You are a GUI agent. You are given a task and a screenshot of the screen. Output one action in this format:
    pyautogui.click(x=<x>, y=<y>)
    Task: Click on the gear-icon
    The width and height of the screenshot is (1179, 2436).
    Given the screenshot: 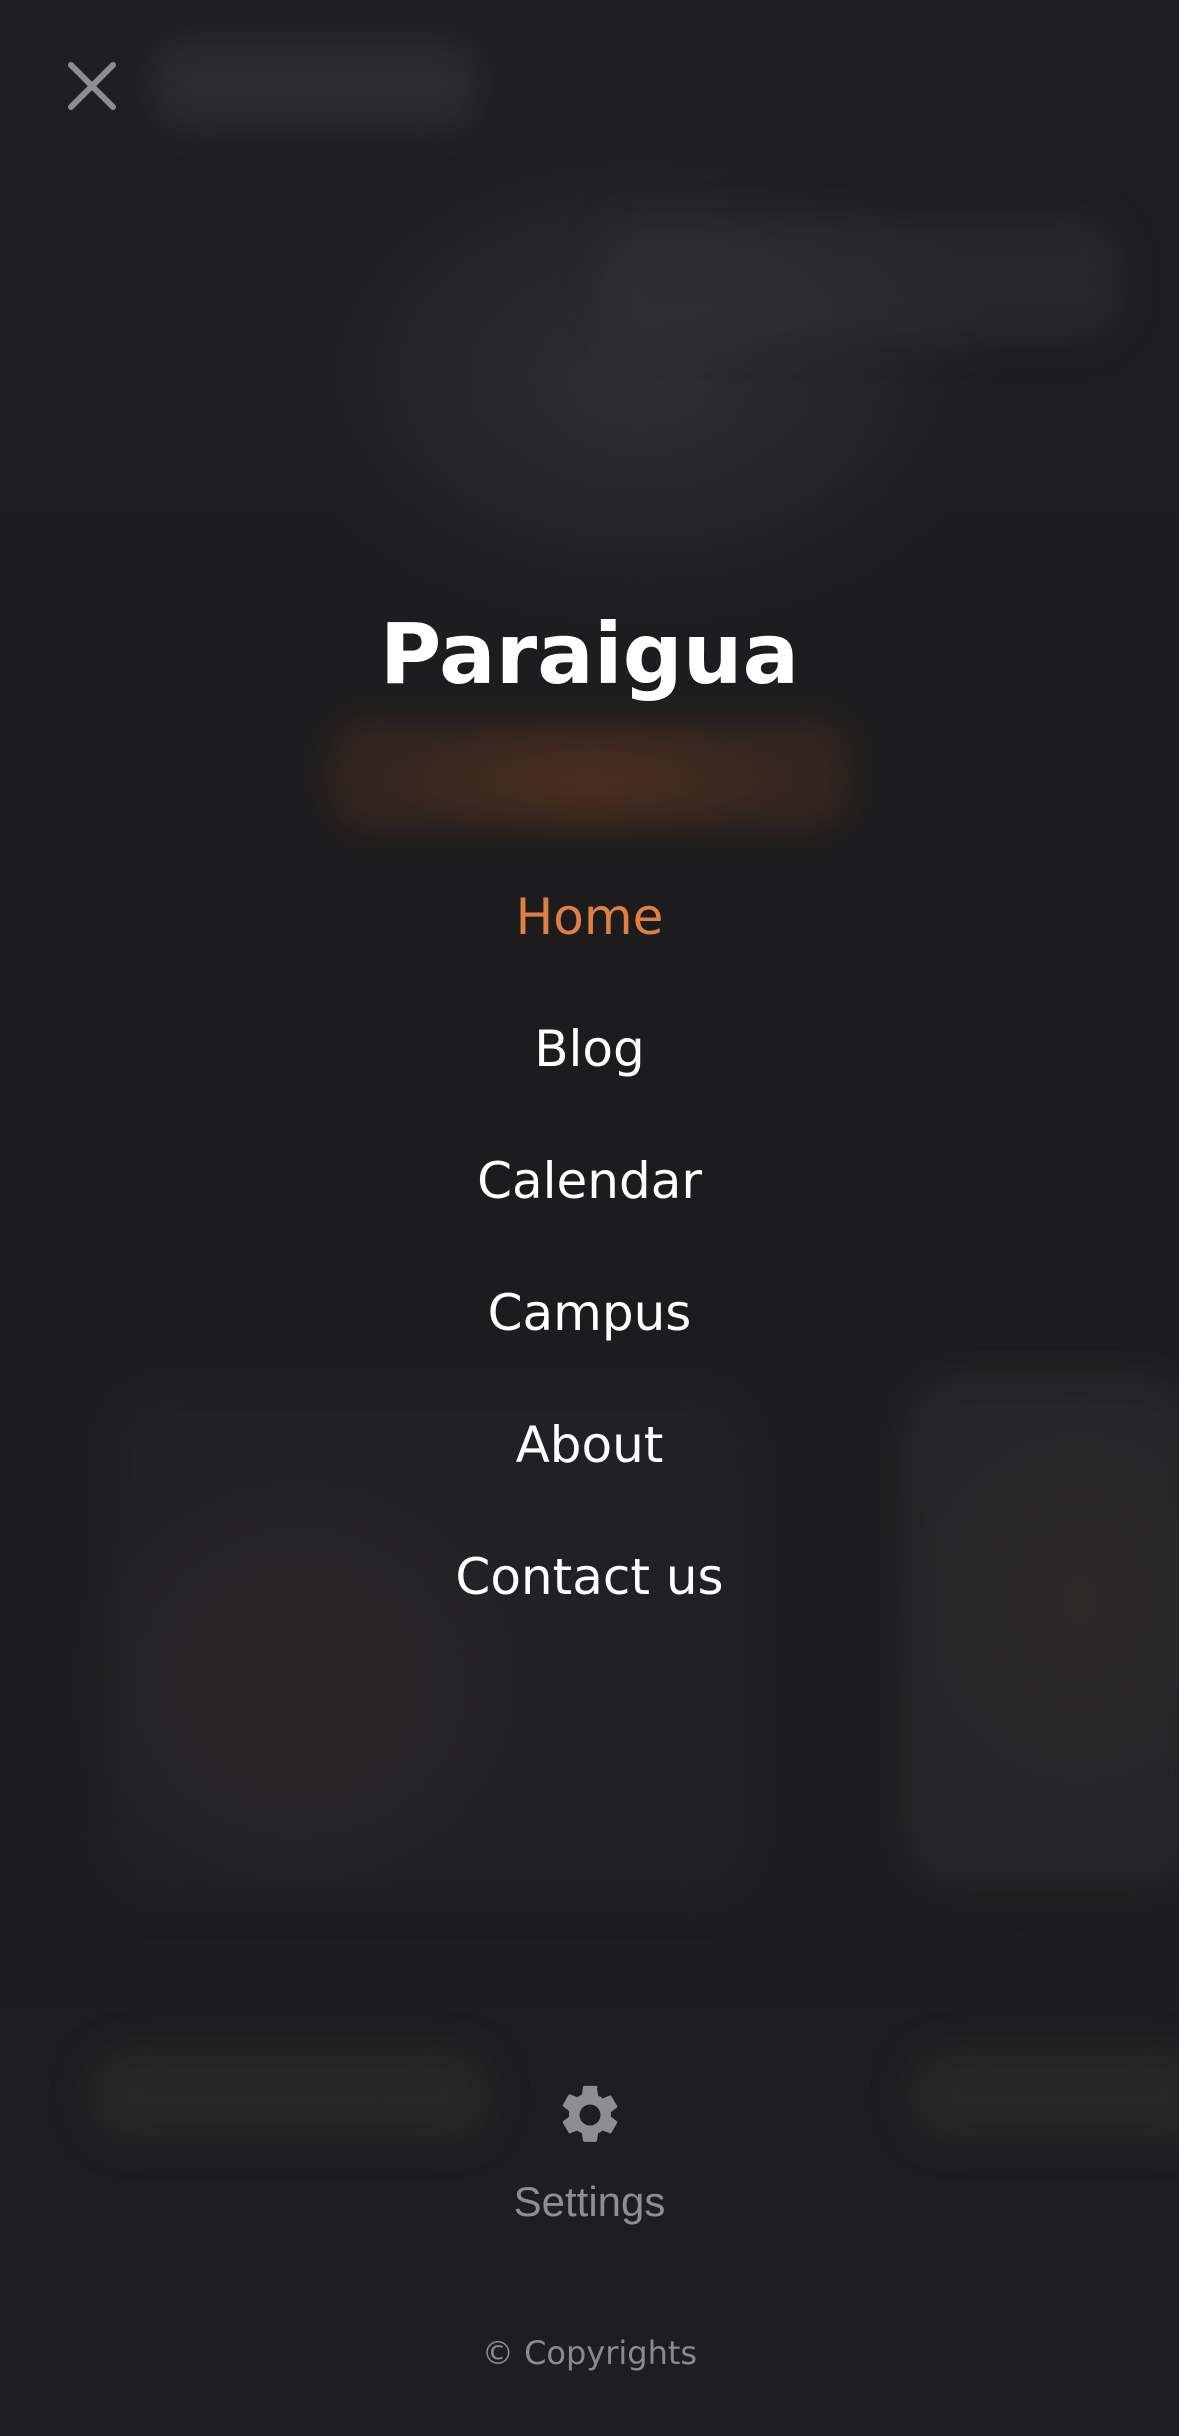 What is the action you would take?
    pyautogui.click(x=589, y=2113)
    